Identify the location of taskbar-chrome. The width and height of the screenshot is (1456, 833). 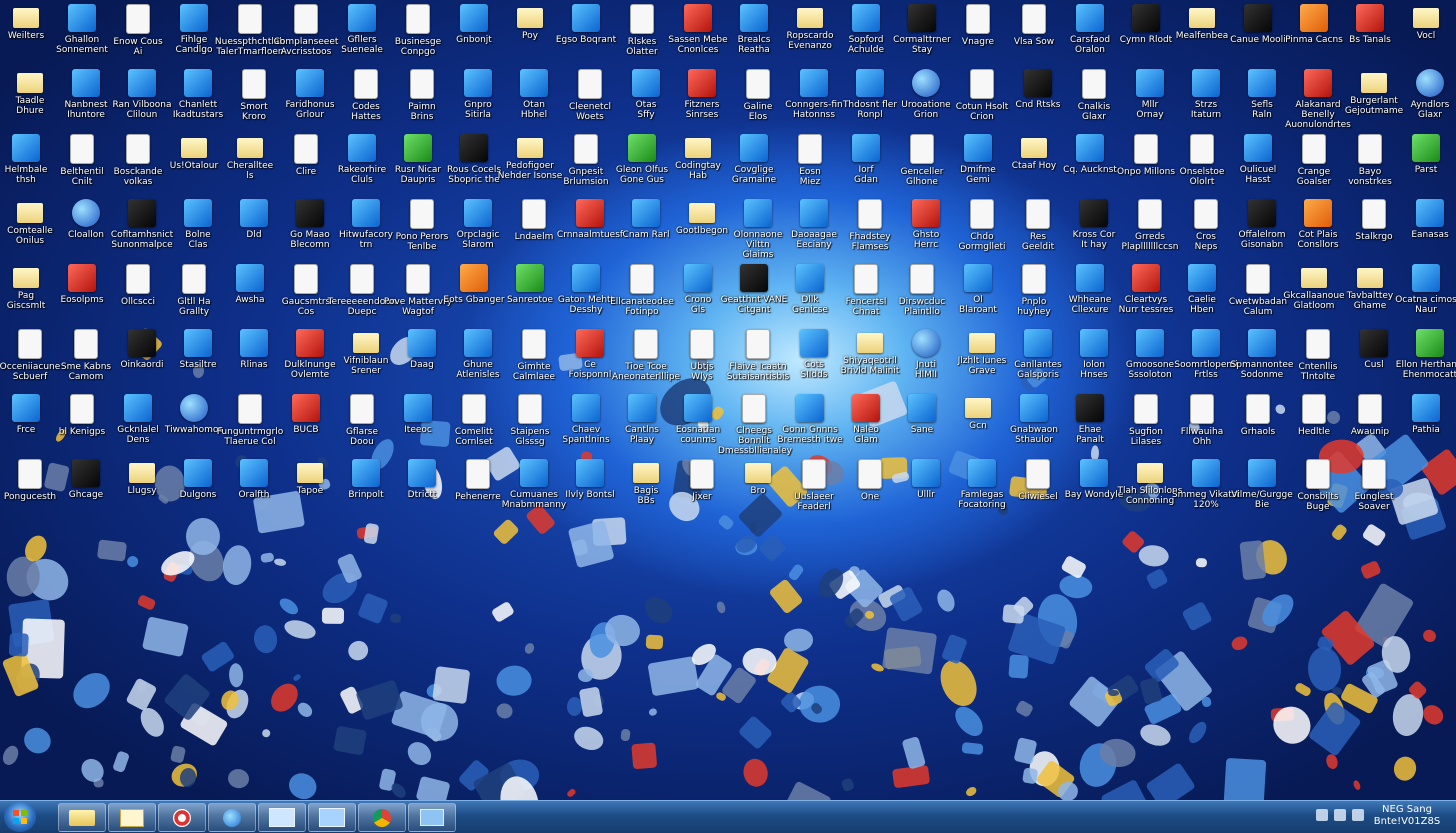
(382, 817).